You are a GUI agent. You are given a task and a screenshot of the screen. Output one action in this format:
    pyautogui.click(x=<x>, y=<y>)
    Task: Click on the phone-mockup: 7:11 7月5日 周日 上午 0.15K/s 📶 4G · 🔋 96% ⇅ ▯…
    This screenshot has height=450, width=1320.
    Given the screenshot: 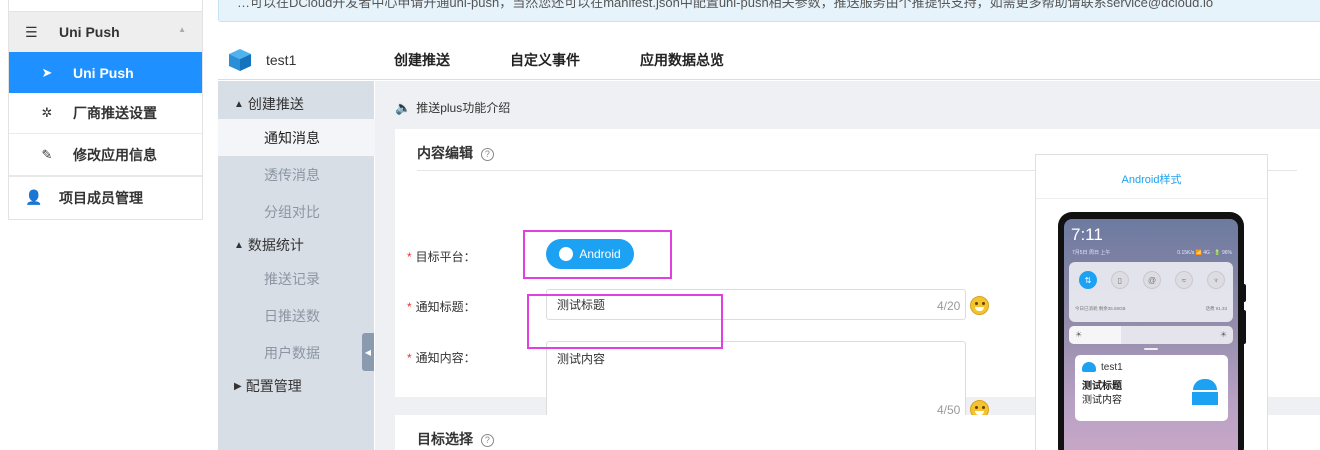 What is the action you would take?
    pyautogui.click(x=1152, y=331)
    